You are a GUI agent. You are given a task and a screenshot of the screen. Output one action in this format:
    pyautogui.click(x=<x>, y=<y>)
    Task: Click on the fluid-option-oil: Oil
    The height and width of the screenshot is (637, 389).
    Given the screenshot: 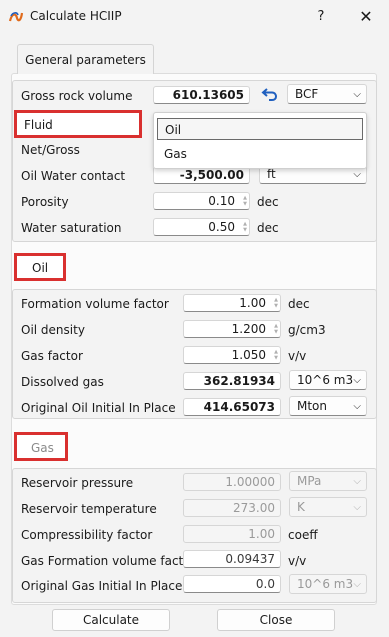 What is the action you would take?
    pyautogui.click(x=260, y=129)
    